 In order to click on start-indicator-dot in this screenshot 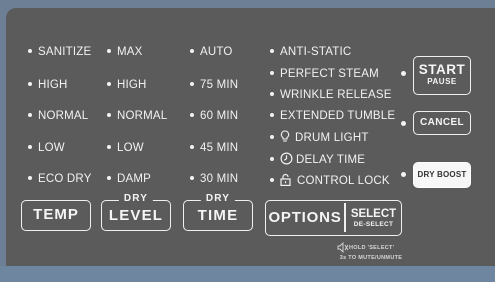, I will do `click(403, 73)`.